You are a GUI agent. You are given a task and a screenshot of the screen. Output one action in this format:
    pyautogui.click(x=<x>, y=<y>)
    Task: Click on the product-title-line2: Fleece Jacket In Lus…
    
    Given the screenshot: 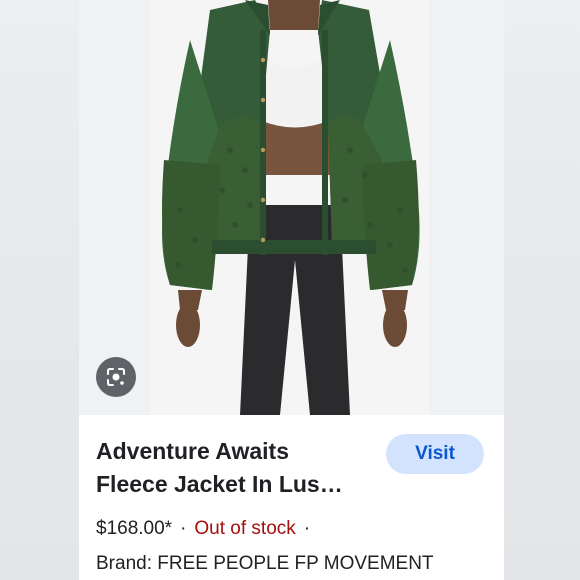 What is the action you would take?
    pyautogui.click(x=219, y=484)
    